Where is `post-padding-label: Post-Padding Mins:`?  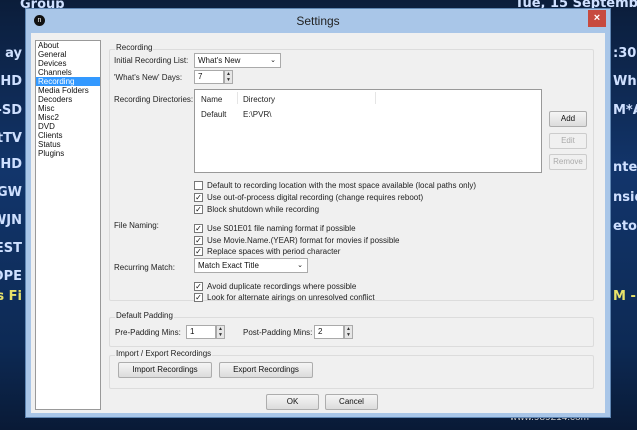
post-padding-label: Post-Padding Mins: is located at coordinates (278, 332).